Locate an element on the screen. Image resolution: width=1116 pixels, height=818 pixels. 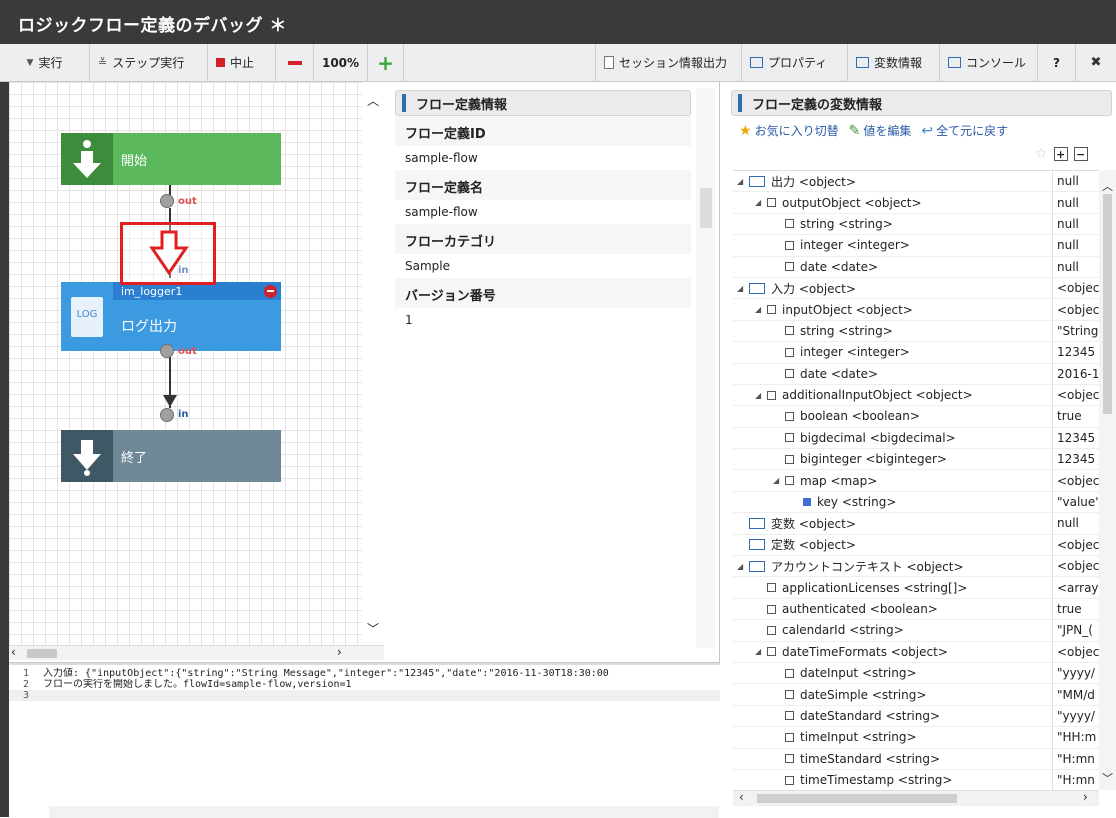
zoom-out-button is located at coordinates (295, 62).